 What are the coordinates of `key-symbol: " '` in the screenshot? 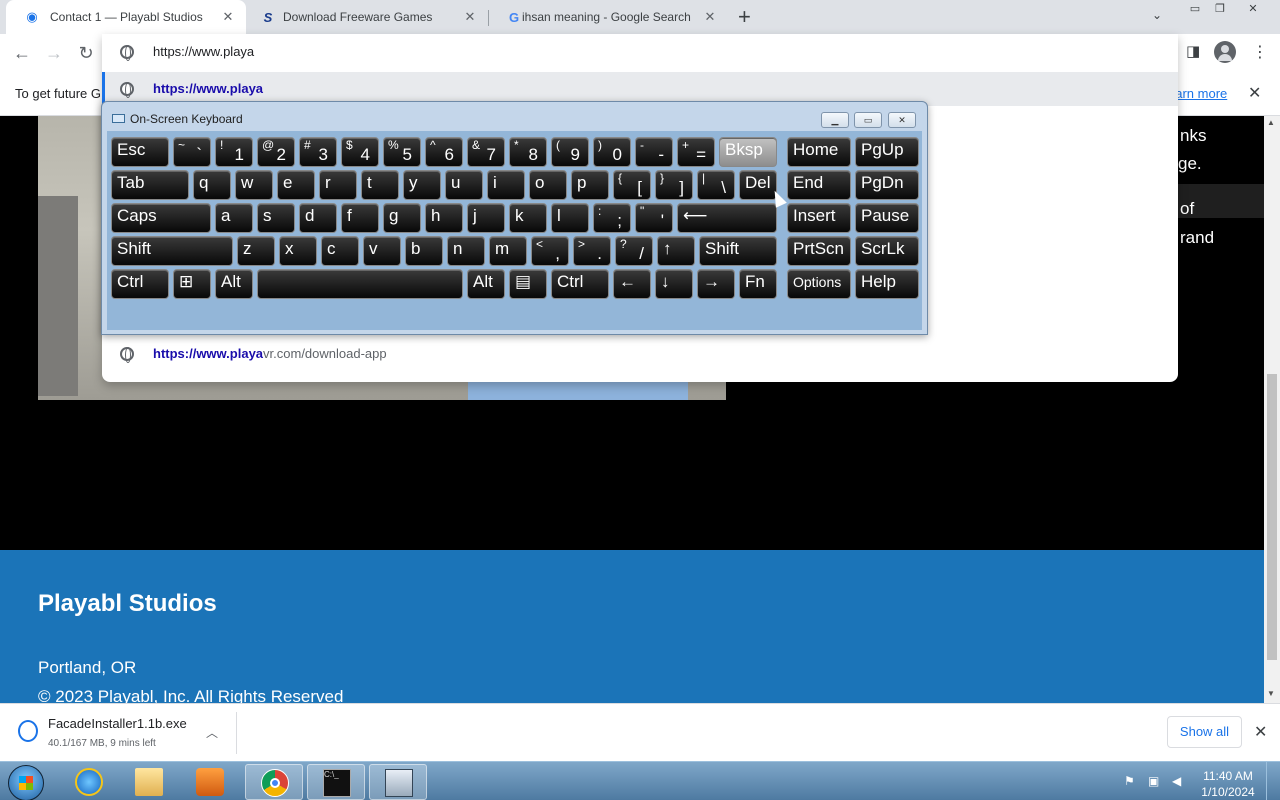 It's located at (654, 218).